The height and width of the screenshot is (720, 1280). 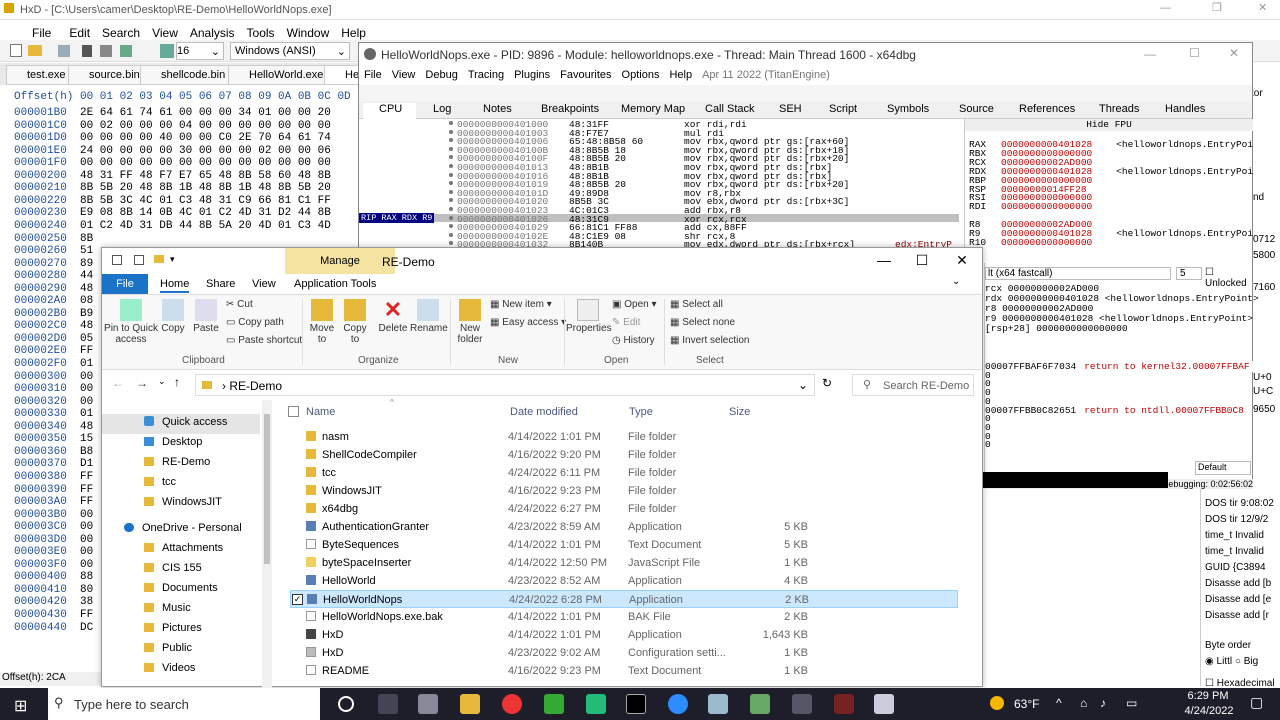 I want to click on nav-pictures: Pictures, so click(x=172, y=631).